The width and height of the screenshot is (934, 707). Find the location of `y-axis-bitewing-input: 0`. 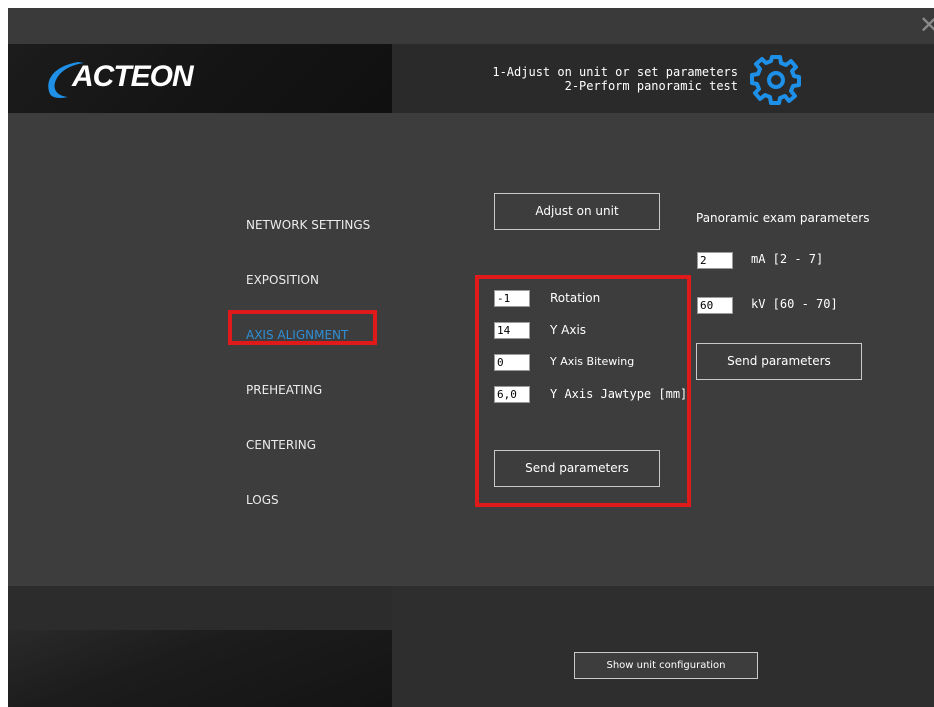

y-axis-bitewing-input: 0 is located at coordinates (512, 362).